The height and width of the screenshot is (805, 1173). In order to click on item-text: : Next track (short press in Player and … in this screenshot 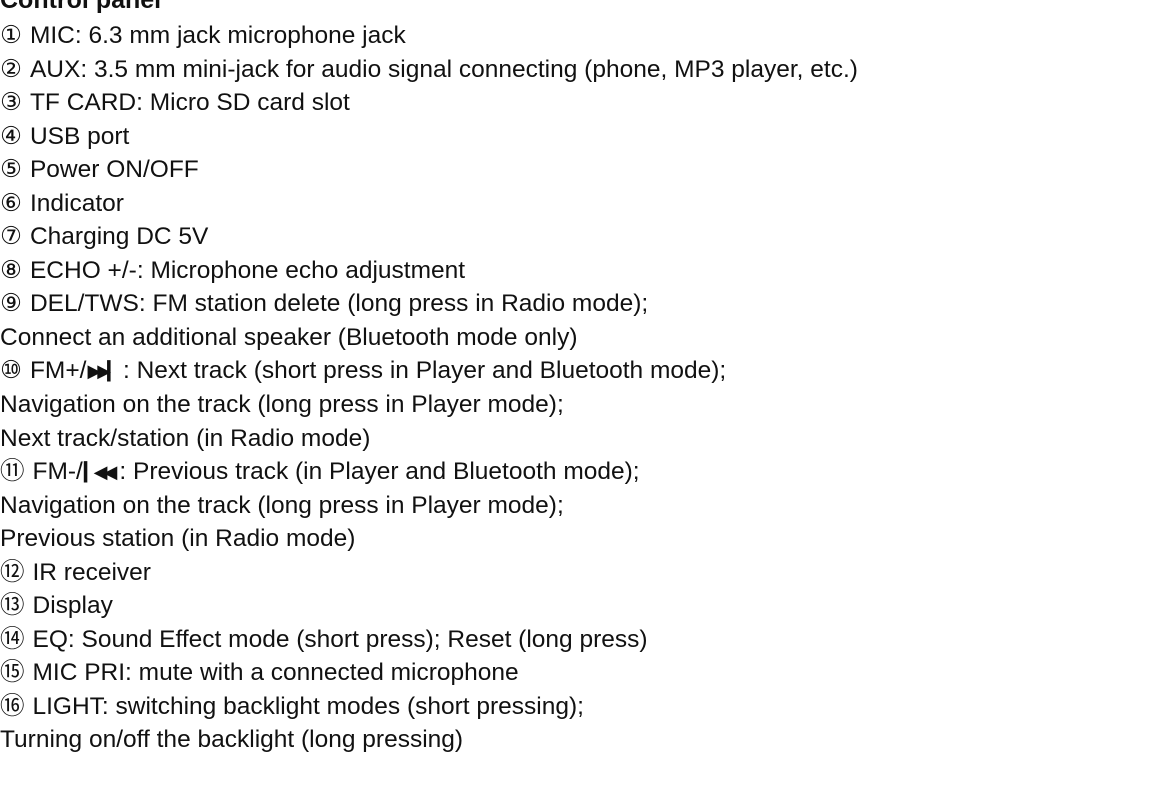, I will do `click(425, 371)`.